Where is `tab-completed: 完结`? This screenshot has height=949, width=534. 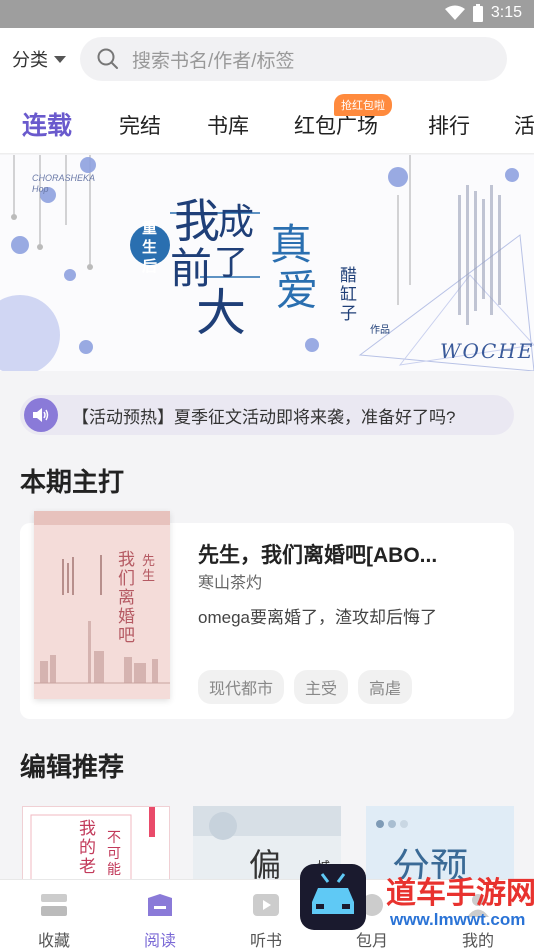
tab-completed: 完结 is located at coordinates (140, 125).